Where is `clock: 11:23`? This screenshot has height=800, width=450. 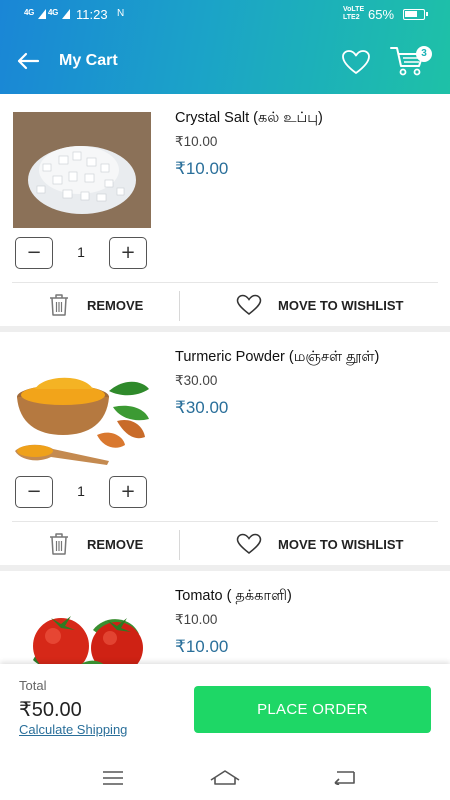 clock: 11:23 is located at coordinates (92, 14).